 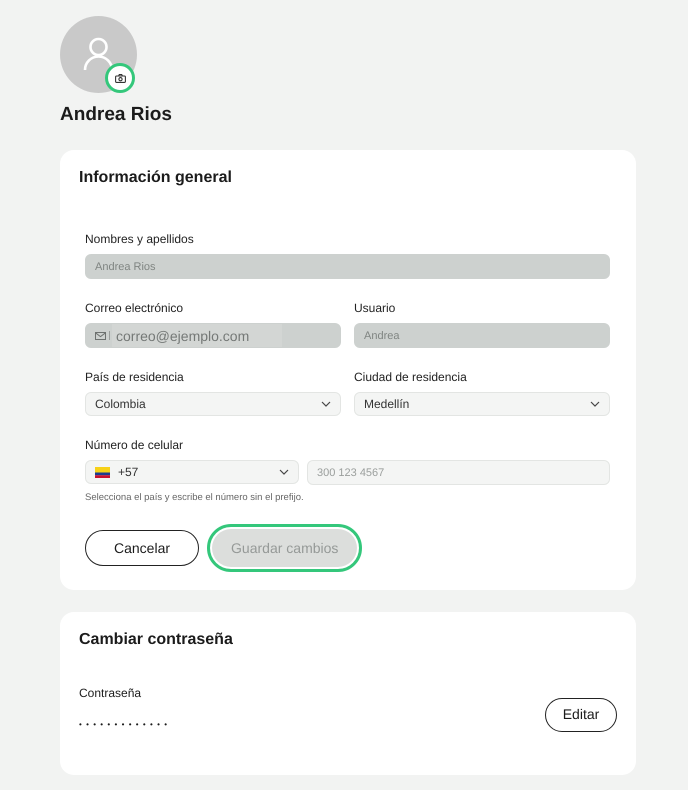 I want to click on country-code-dropdown: +57, so click(x=192, y=472).